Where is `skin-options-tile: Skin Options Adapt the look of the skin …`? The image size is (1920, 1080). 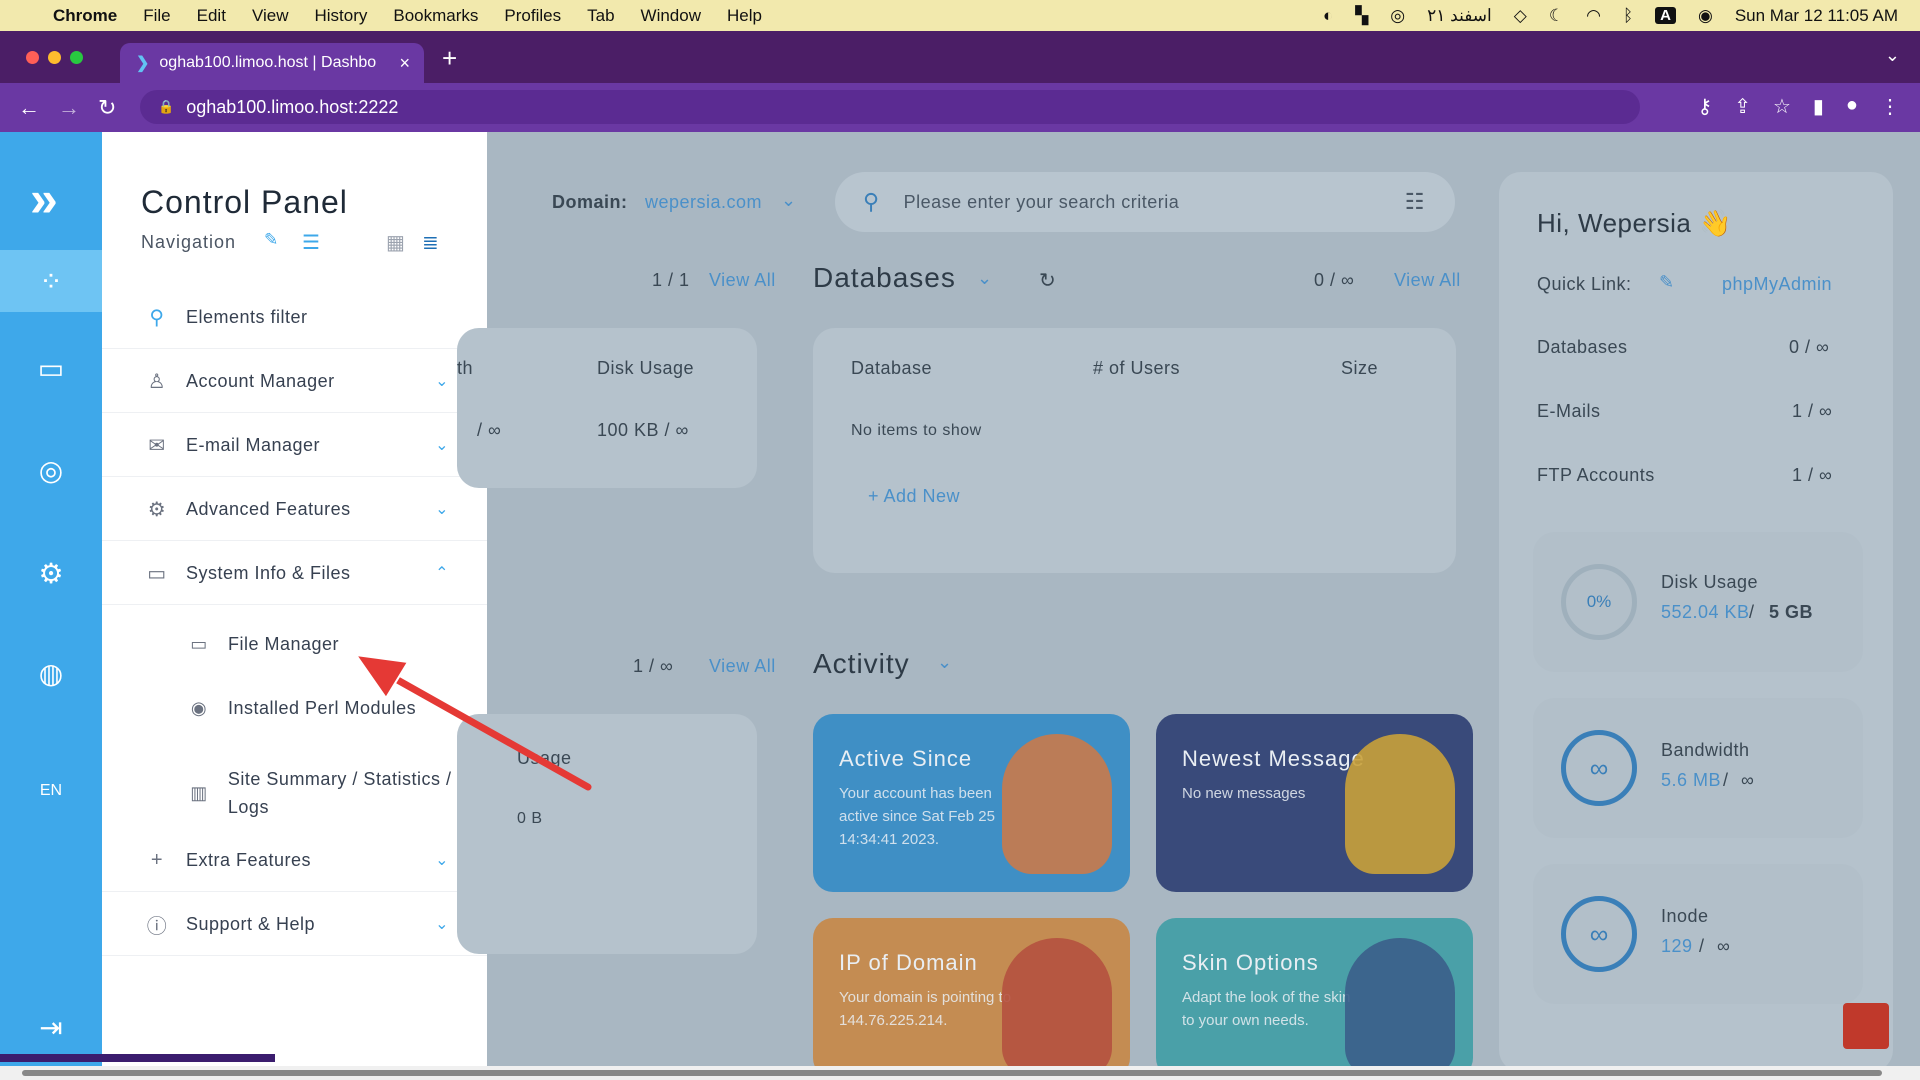 skin-options-tile: Skin Options Adapt the look of the skin … is located at coordinates (1314, 992).